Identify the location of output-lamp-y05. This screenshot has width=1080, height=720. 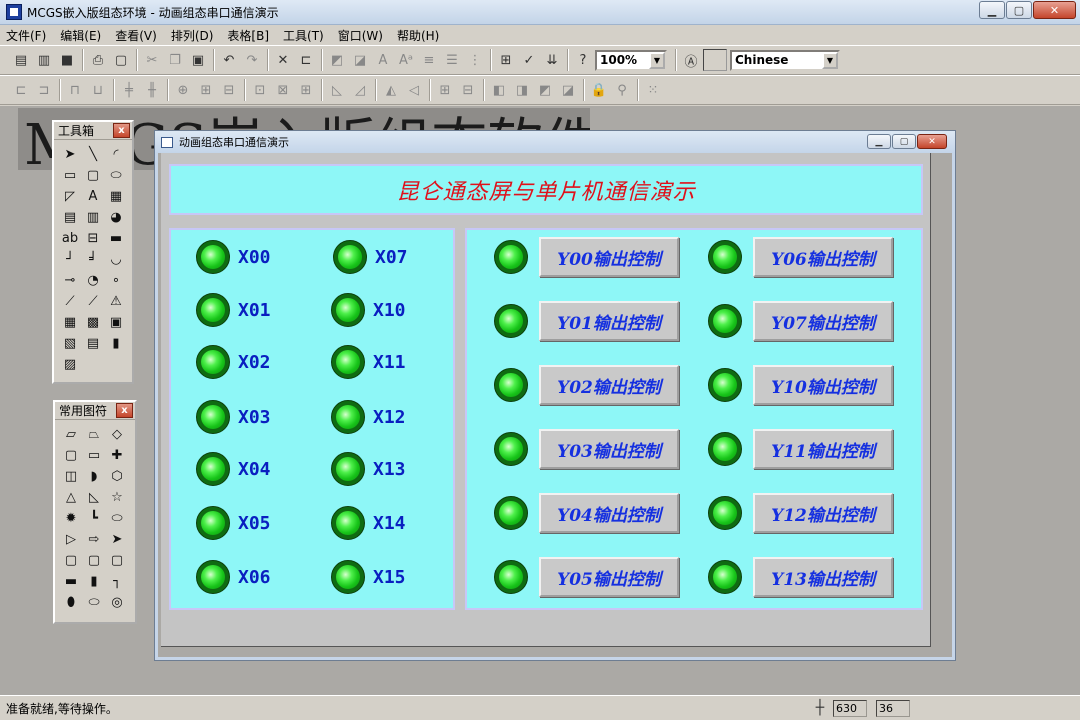
(511, 577).